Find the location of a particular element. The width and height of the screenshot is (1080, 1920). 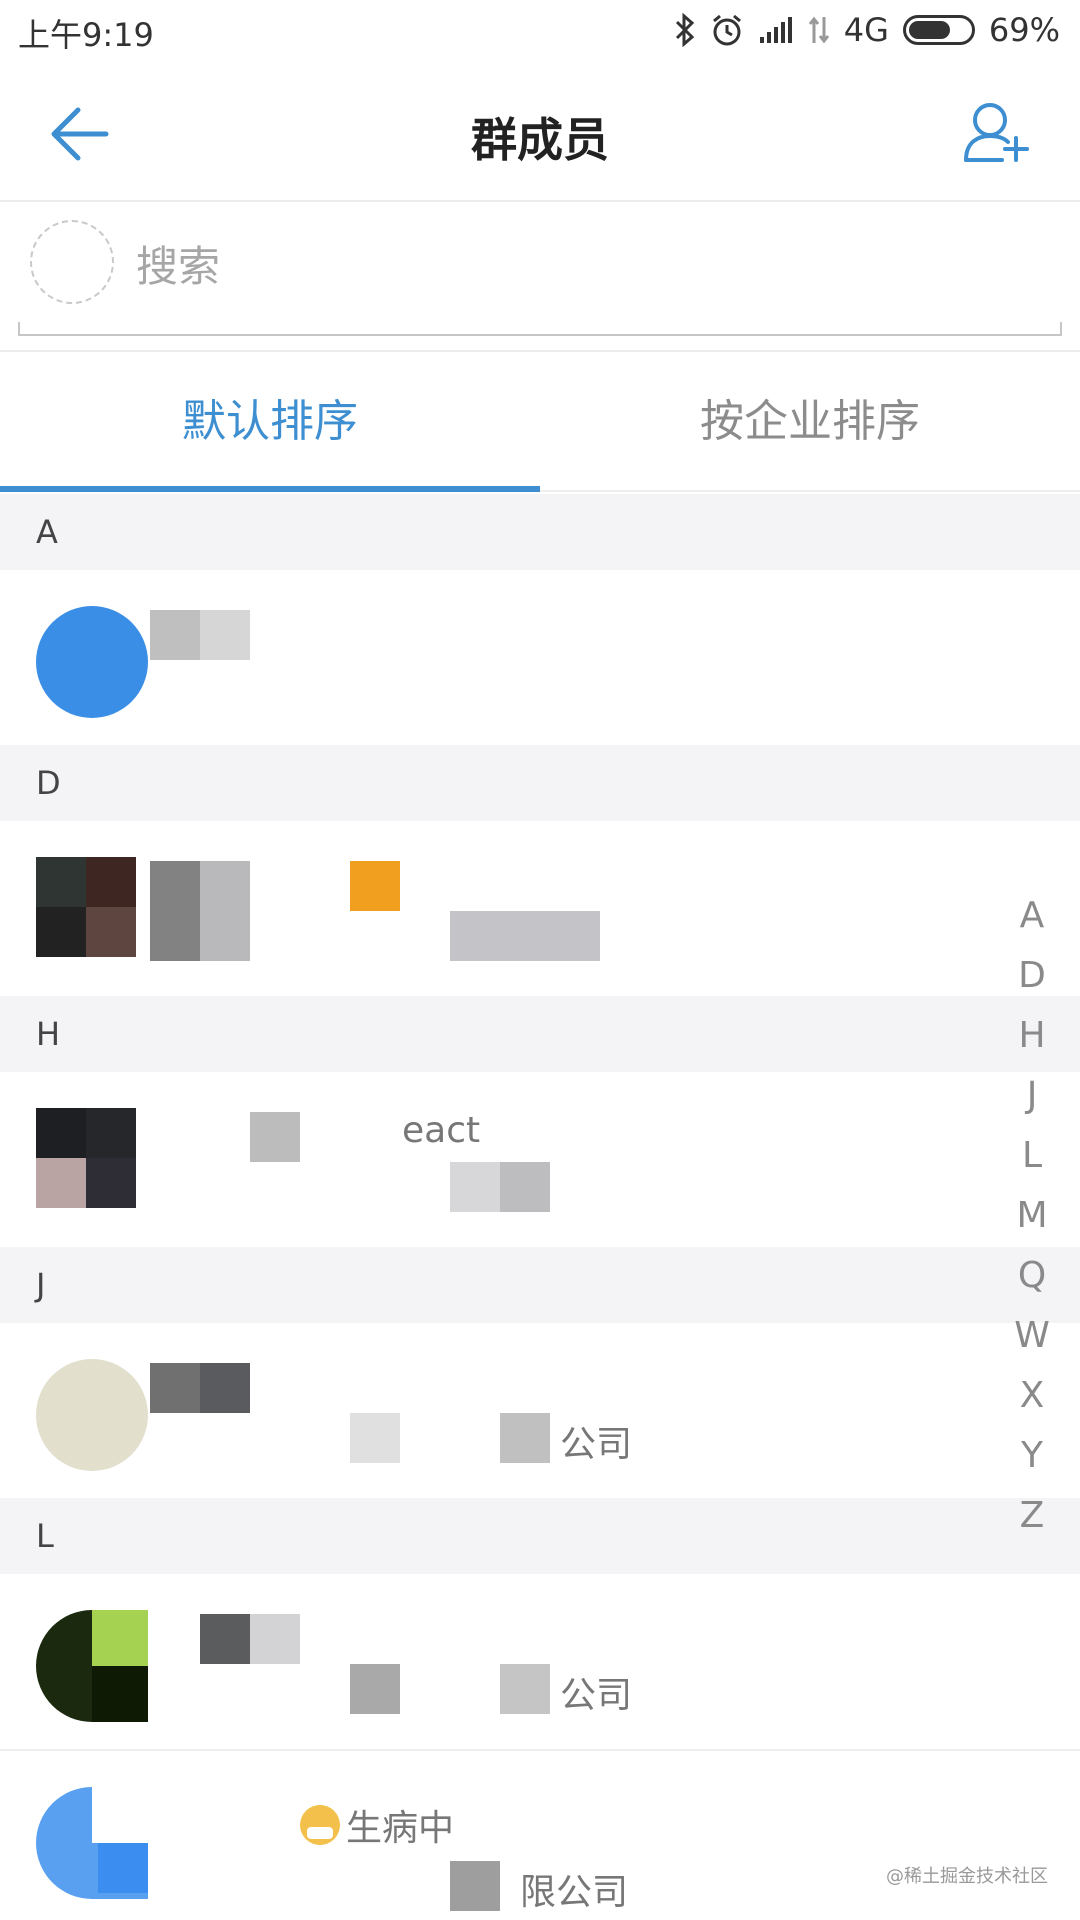

section-header-d: D is located at coordinates (540, 783).